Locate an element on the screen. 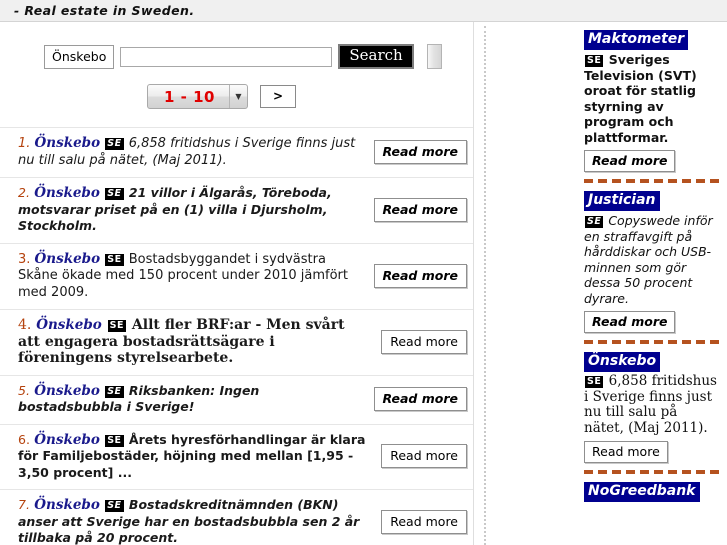 This screenshot has height=545, width=727. sidebar-panel: NoGreedbank is located at coordinates (652, 492).